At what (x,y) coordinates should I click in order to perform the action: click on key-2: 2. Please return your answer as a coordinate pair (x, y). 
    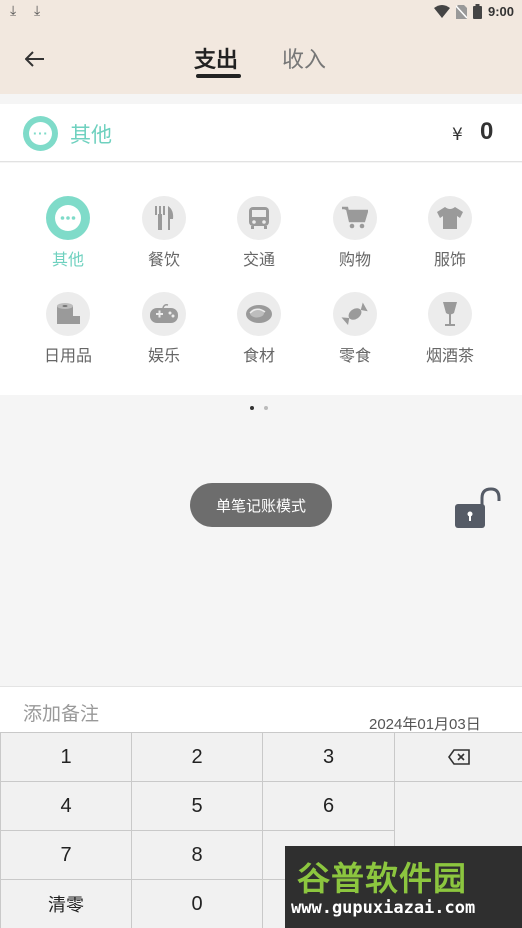
    Looking at the image, I should click on (197, 757).